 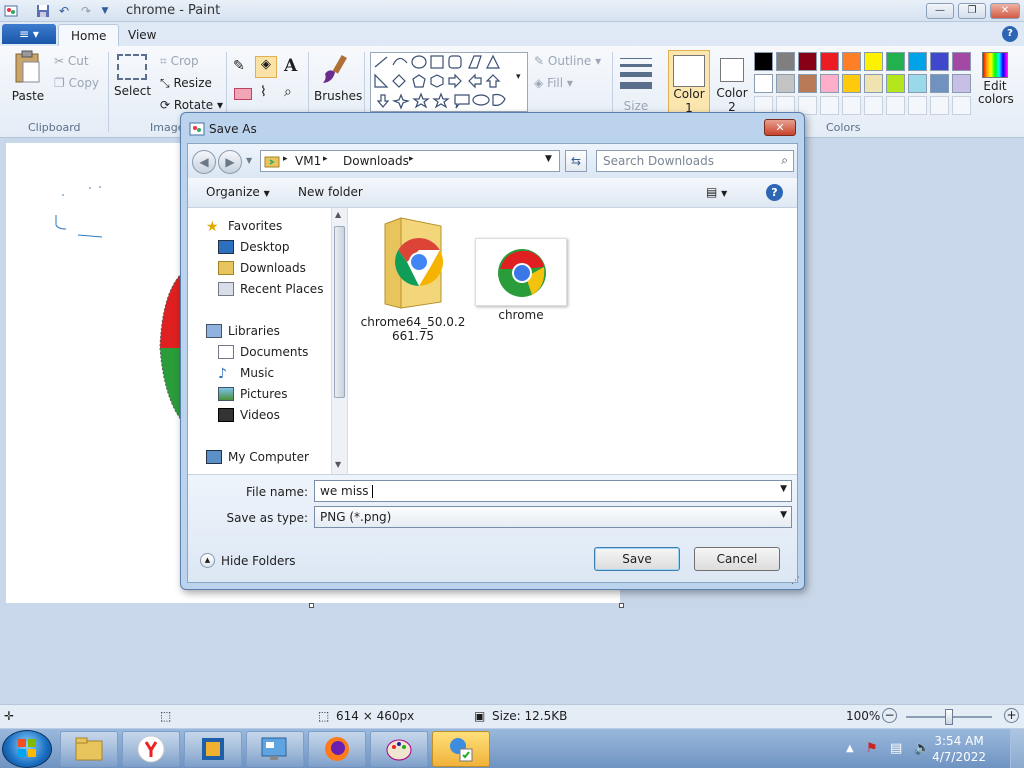 What do you see at coordinates (308, 161) in the screenshot?
I see `breadcrumb-vm1: VM1` at bounding box center [308, 161].